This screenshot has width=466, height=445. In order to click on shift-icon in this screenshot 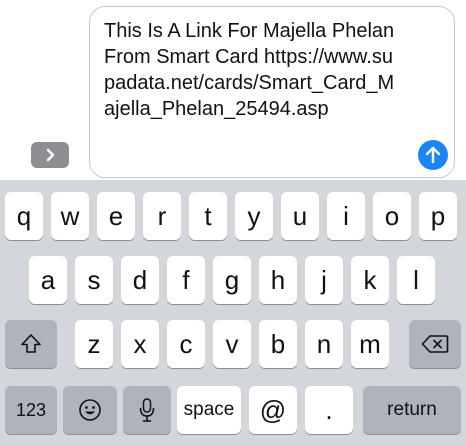, I will do `click(31, 343)`.